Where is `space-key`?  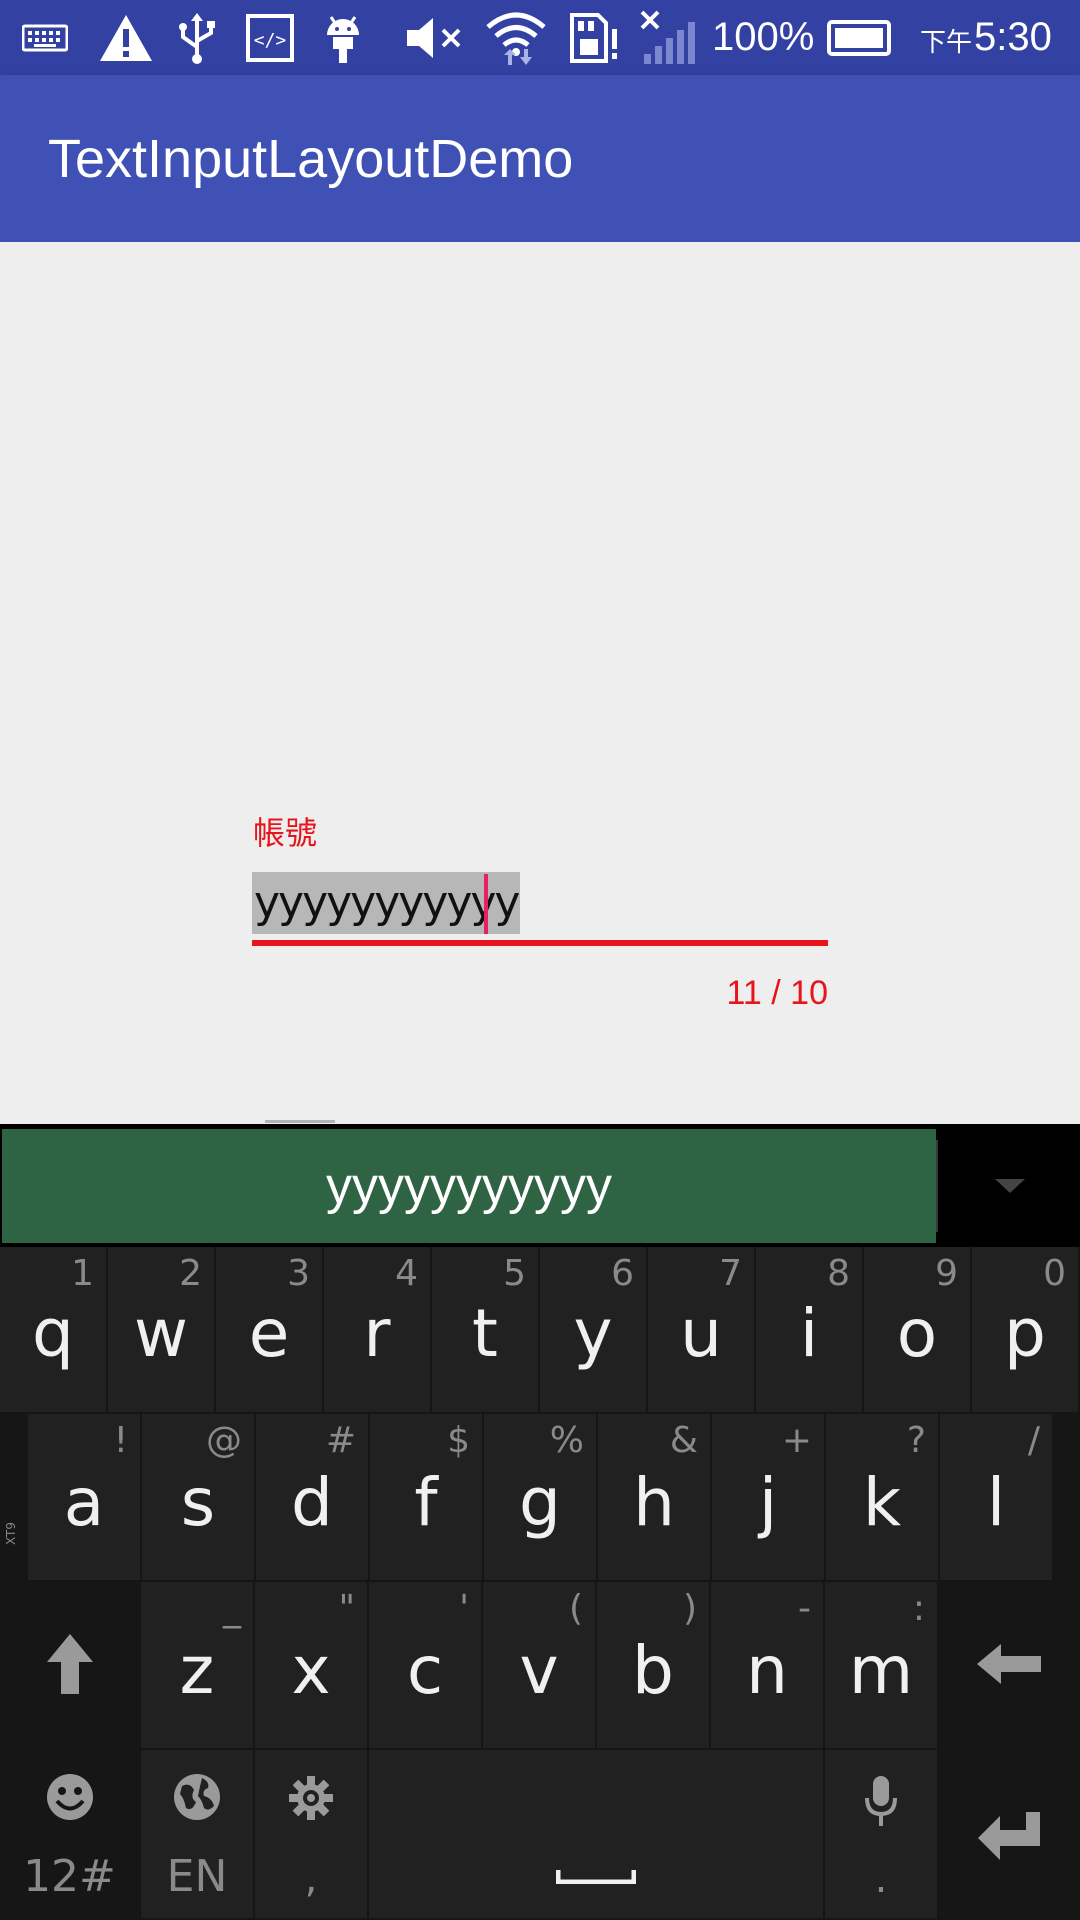 space-key is located at coordinates (597, 1835).